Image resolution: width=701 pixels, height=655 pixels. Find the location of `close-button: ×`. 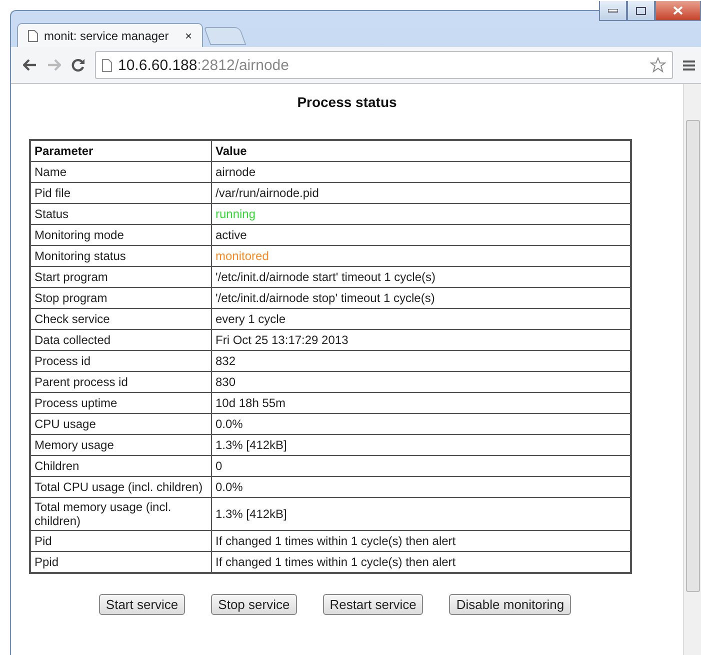

close-button: × is located at coordinates (188, 35).